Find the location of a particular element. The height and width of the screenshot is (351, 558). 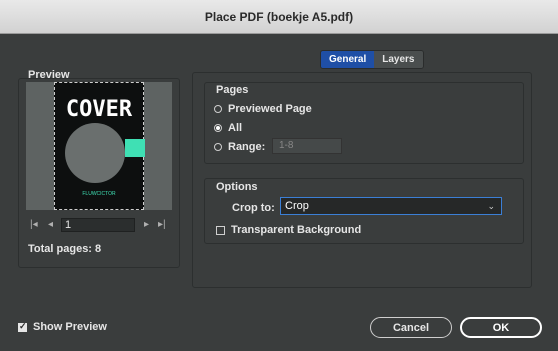

prev-page-icon: ◂ is located at coordinates (50, 224).